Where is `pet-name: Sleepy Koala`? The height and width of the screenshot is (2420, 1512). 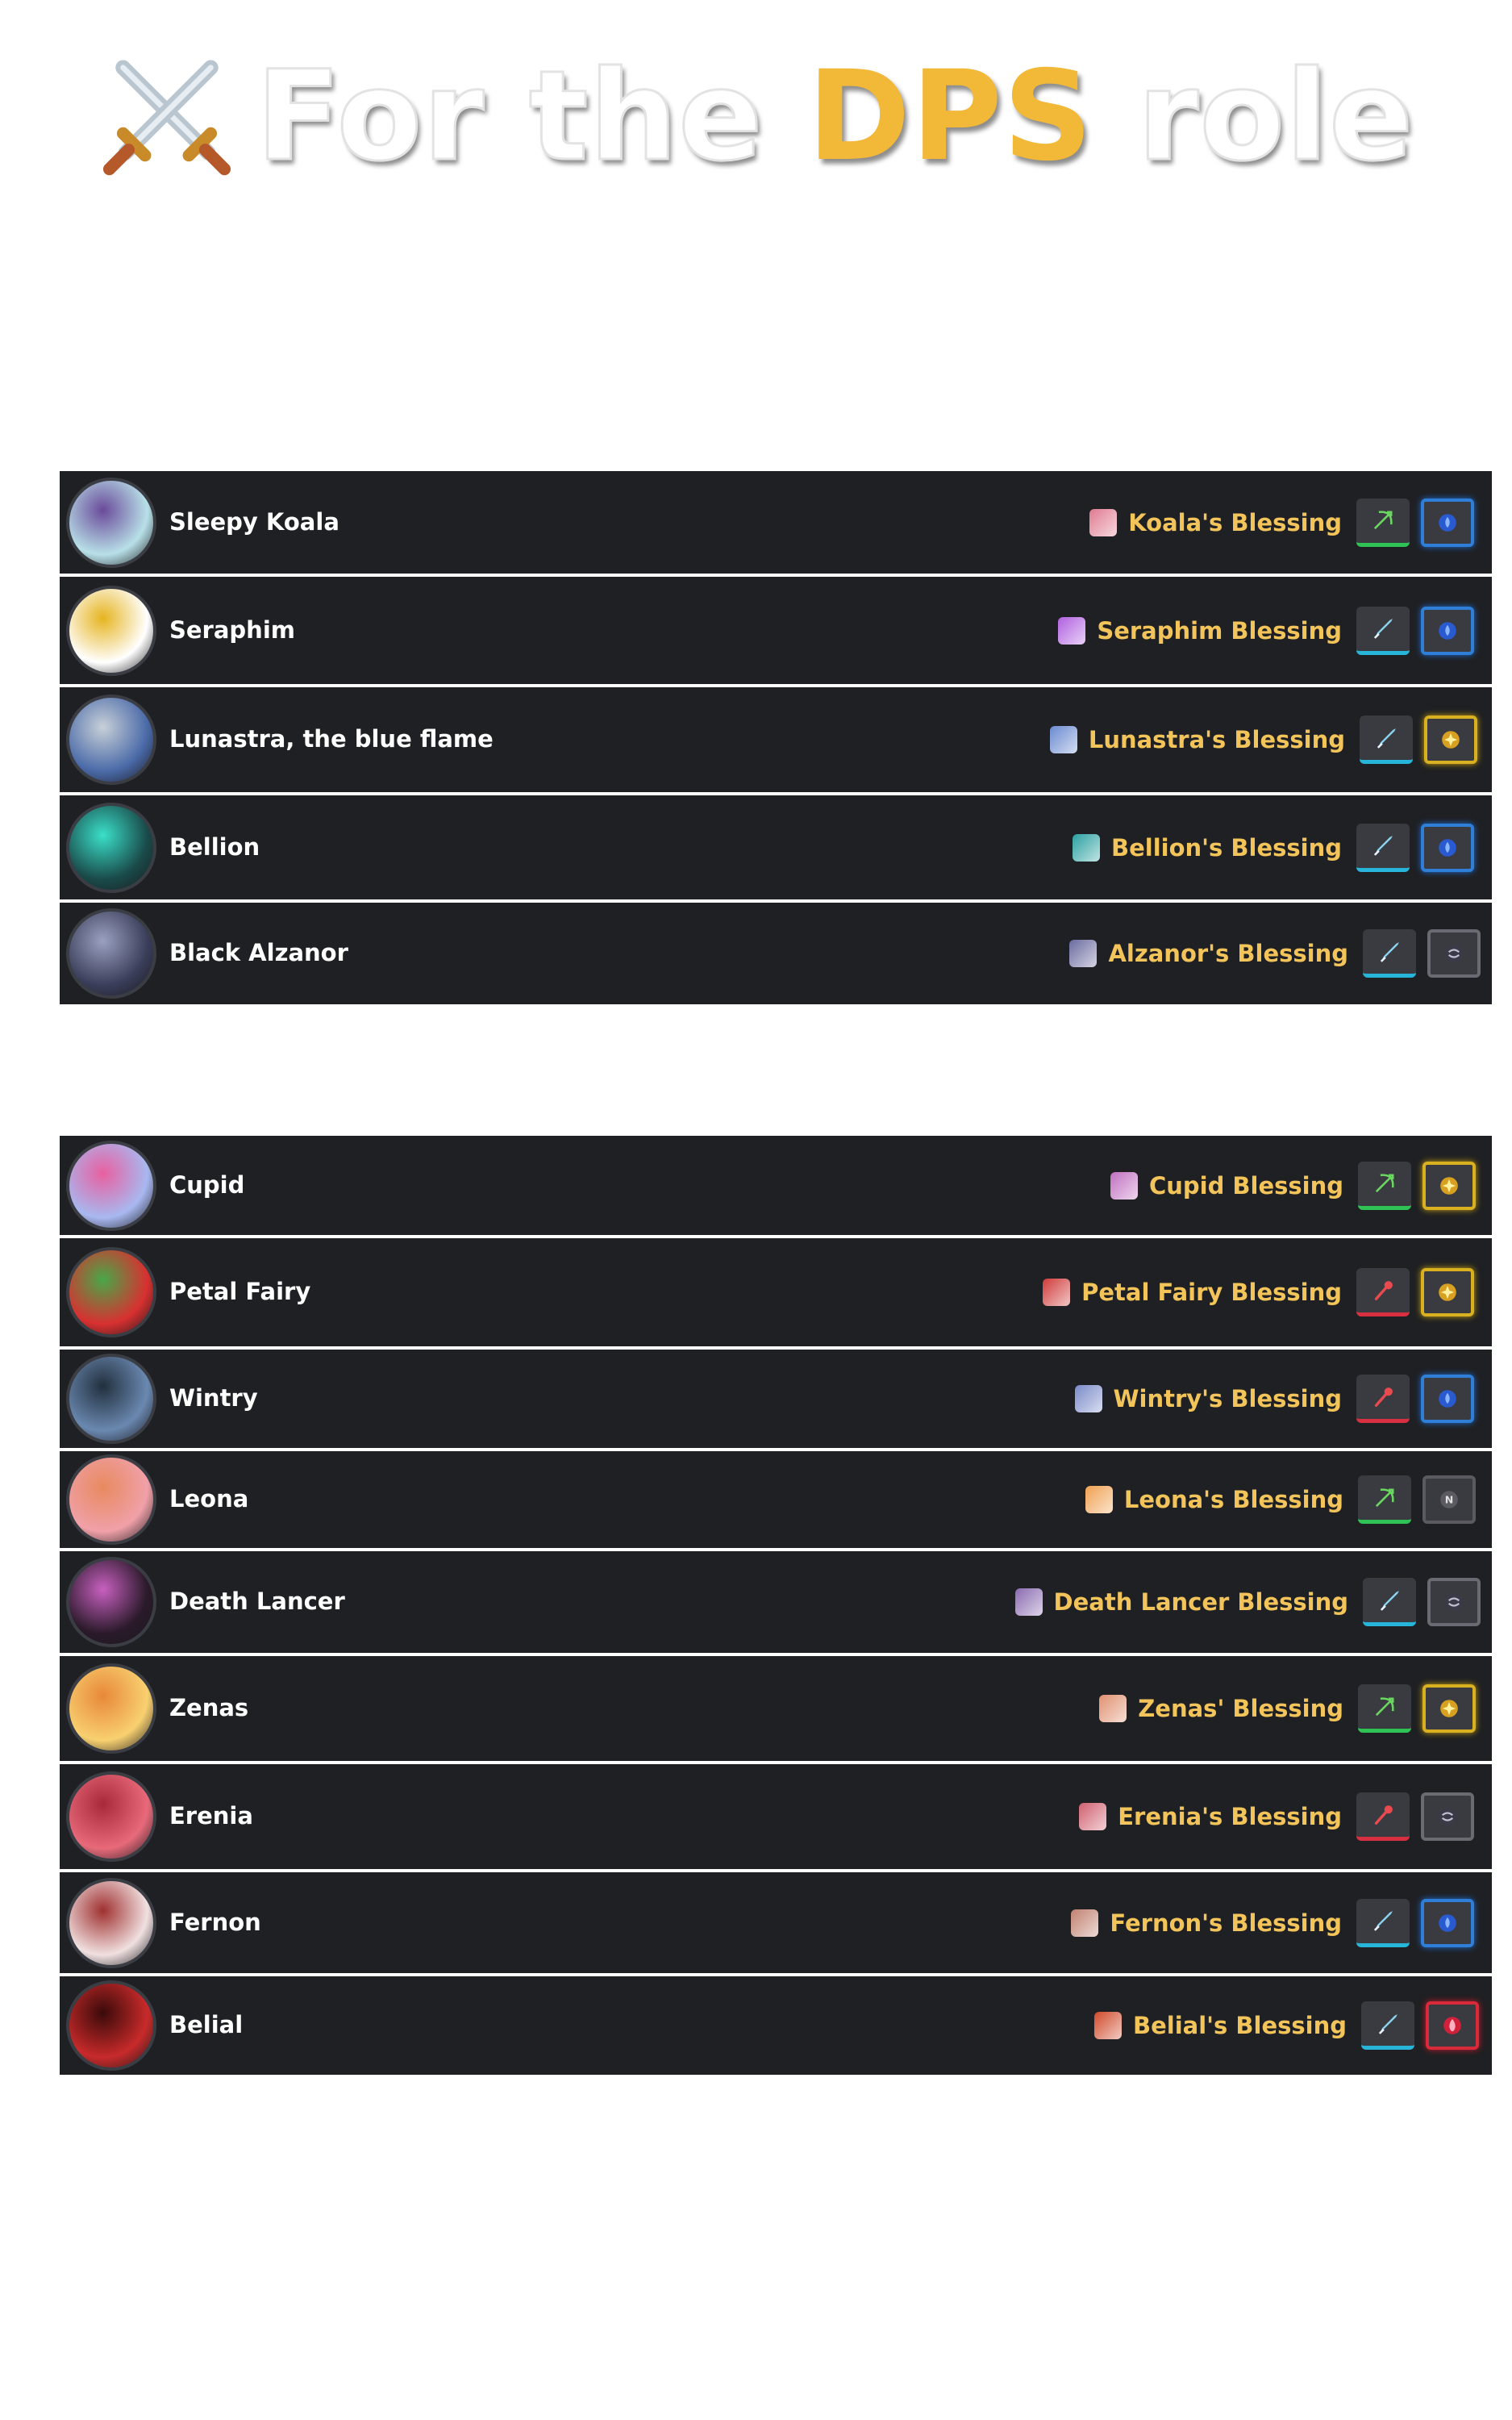
pet-name: Sleepy Koala is located at coordinates (254, 521).